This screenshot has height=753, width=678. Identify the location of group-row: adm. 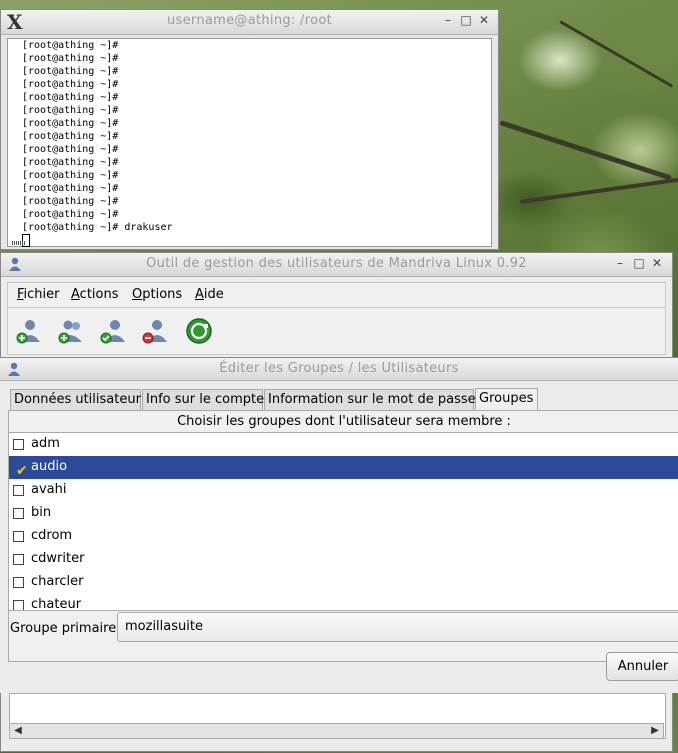
(343, 444).